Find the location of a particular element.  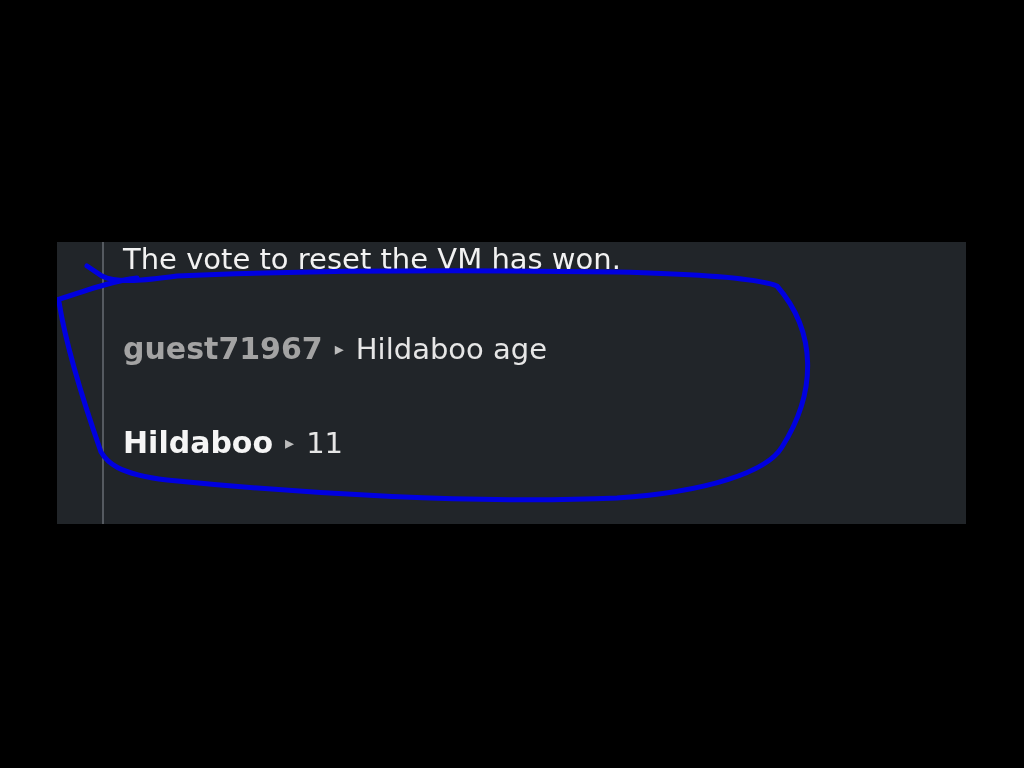

system-message: The vote to reset the VM has won. is located at coordinates (372, 259).